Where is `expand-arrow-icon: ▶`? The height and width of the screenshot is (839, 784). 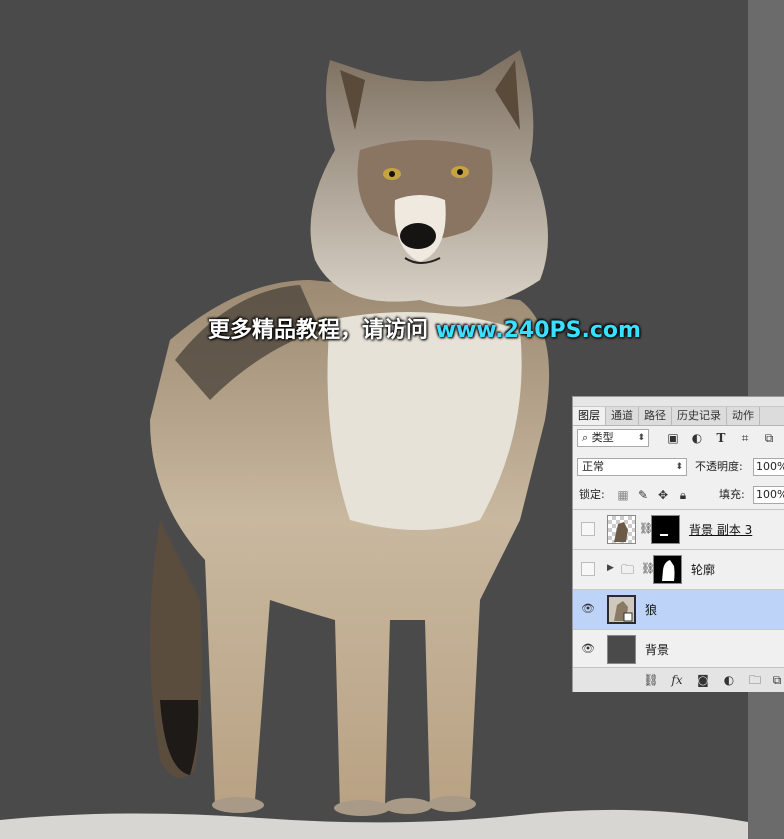 expand-arrow-icon: ▶ is located at coordinates (610, 568).